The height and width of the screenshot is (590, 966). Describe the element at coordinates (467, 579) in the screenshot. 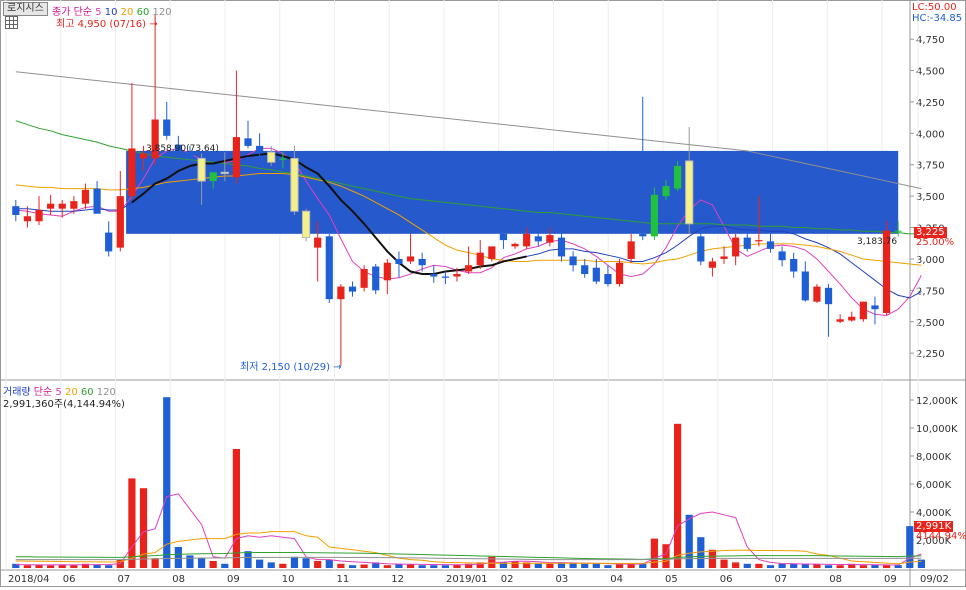

I see `x-tick-label: 2019/01` at that location.